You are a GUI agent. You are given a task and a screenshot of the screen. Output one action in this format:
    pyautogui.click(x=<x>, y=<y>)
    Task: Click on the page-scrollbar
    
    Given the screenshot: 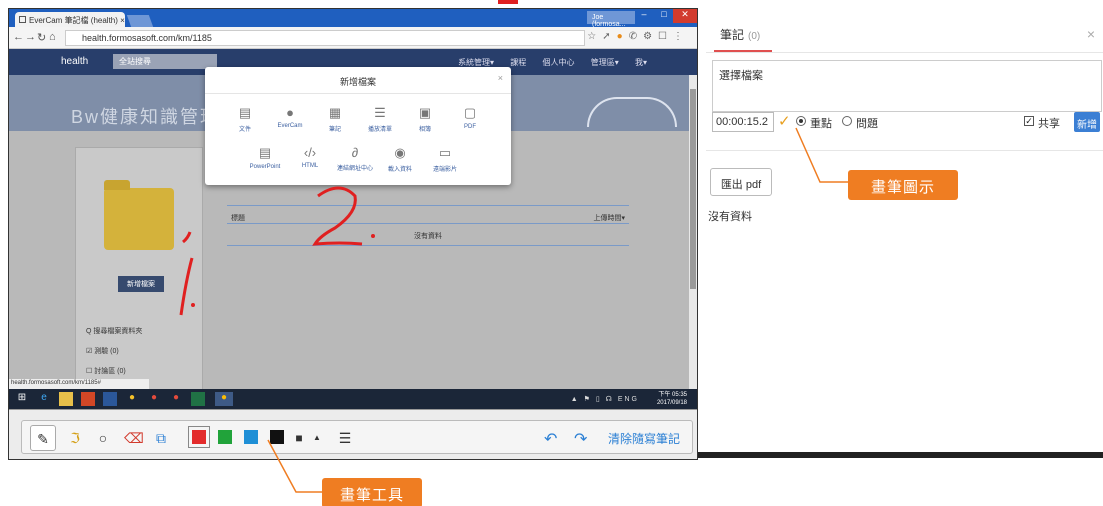 What is the action you would take?
    pyautogui.click(x=693, y=232)
    